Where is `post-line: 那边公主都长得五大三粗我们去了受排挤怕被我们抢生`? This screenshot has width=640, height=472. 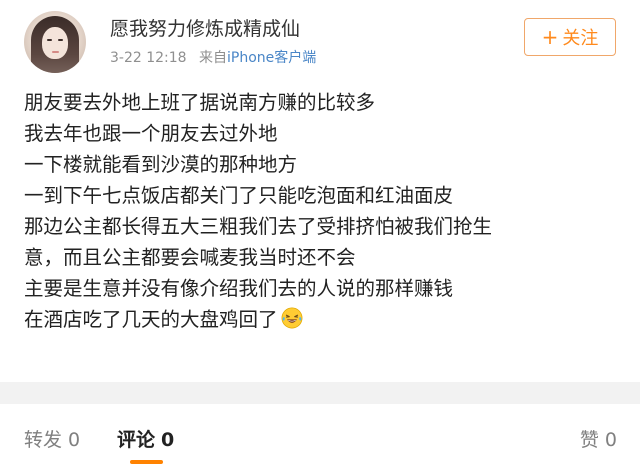 post-line: 那边公主都长得五大三粗我们去了受排挤怕被我们抢生 is located at coordinates (258, 226).